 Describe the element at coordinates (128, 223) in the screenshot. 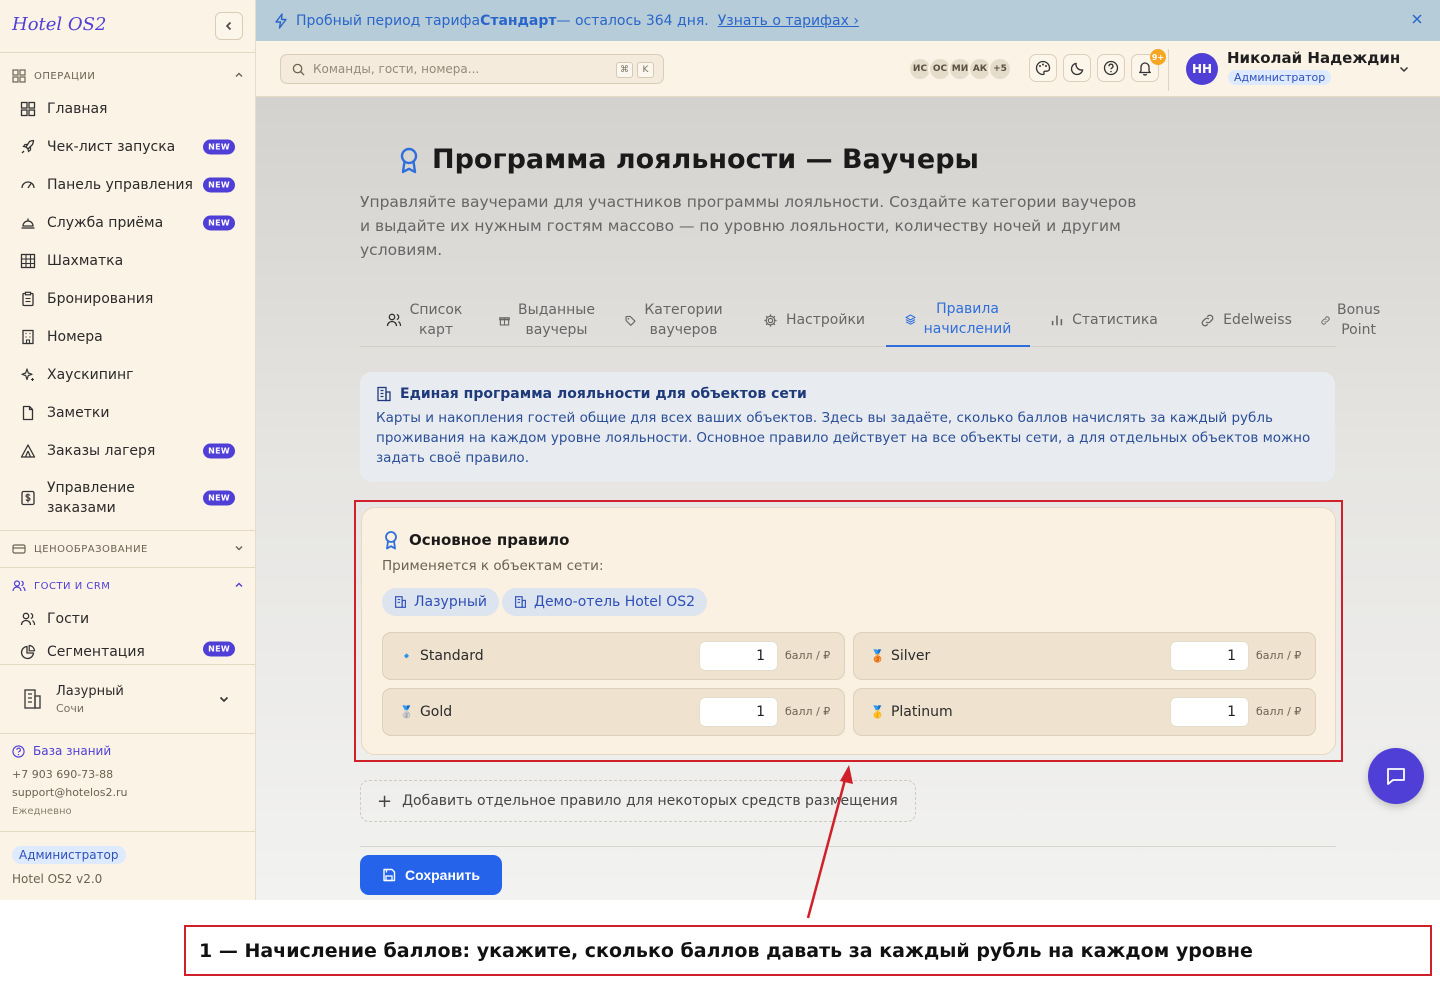

I see `sidebar-item: Служба приёма NEW` at that location.